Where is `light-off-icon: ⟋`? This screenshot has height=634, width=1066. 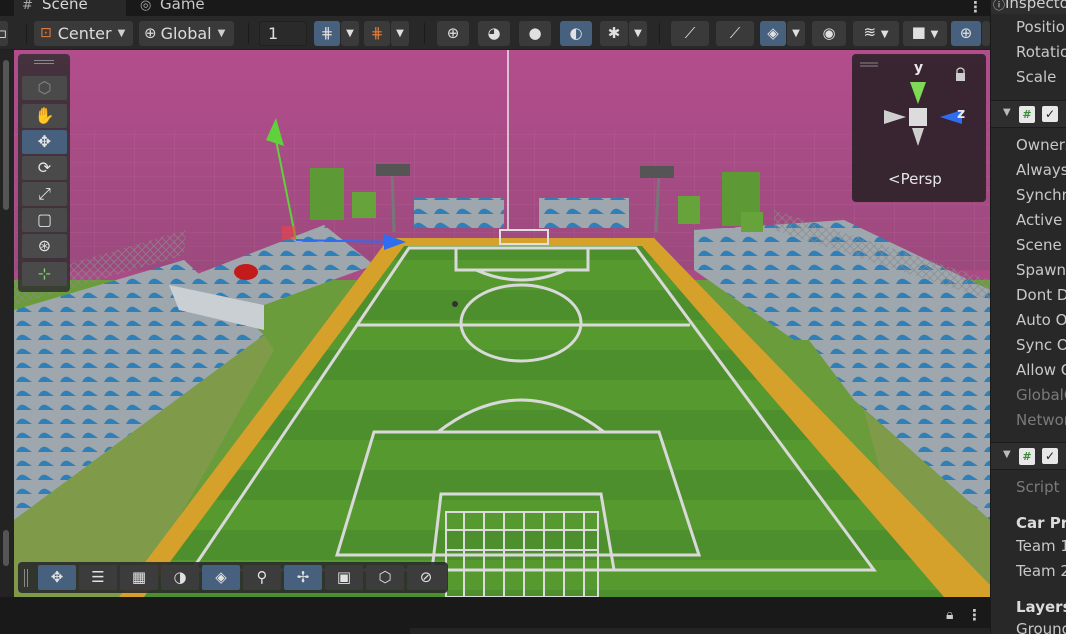
light-off-icon: ⟋ is located at coordinates (735, 33).